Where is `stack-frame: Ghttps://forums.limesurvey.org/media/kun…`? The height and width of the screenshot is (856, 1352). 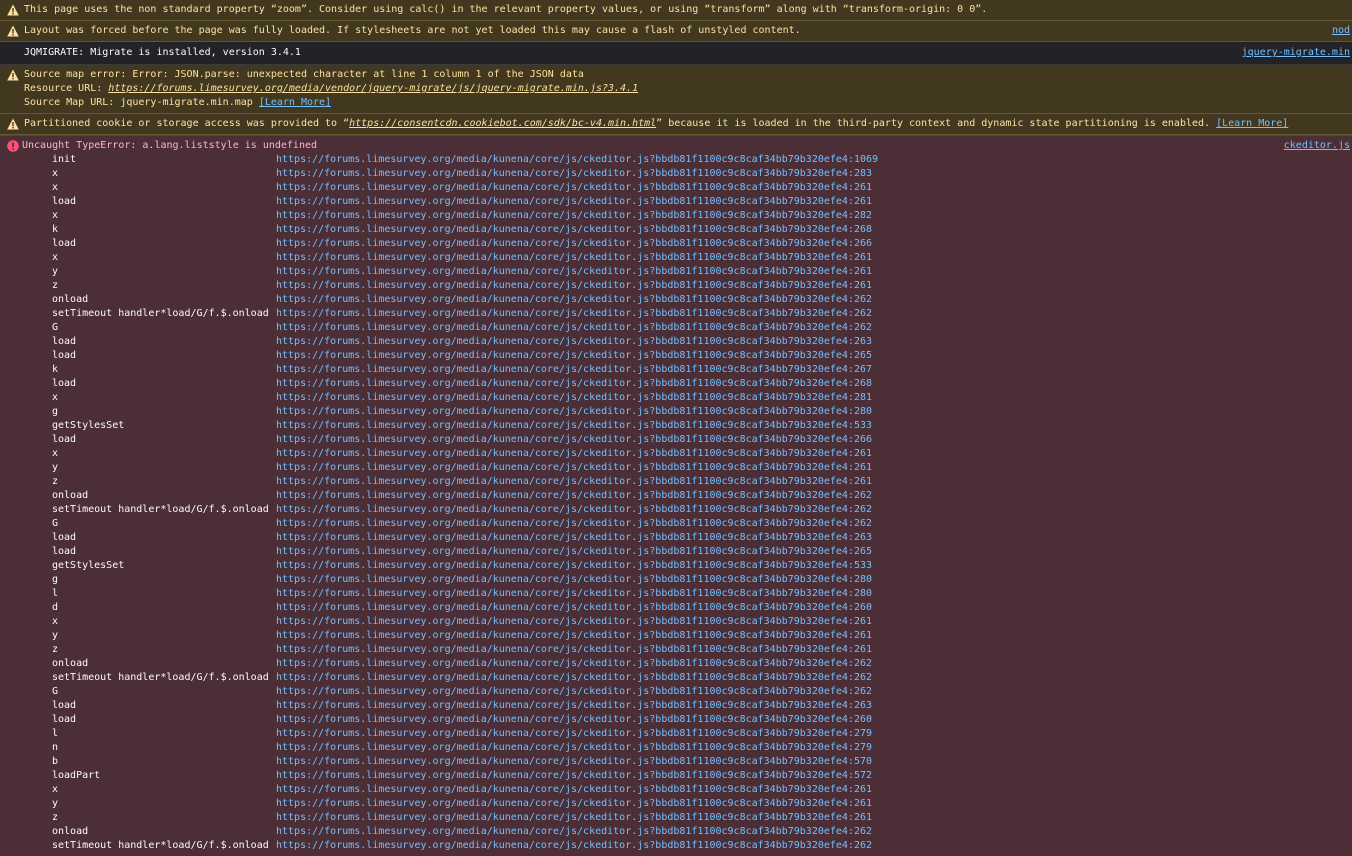
stack-frame: Ghttps://forums.limesurvey.org/media/kun… is located at coordinates (702, 328).